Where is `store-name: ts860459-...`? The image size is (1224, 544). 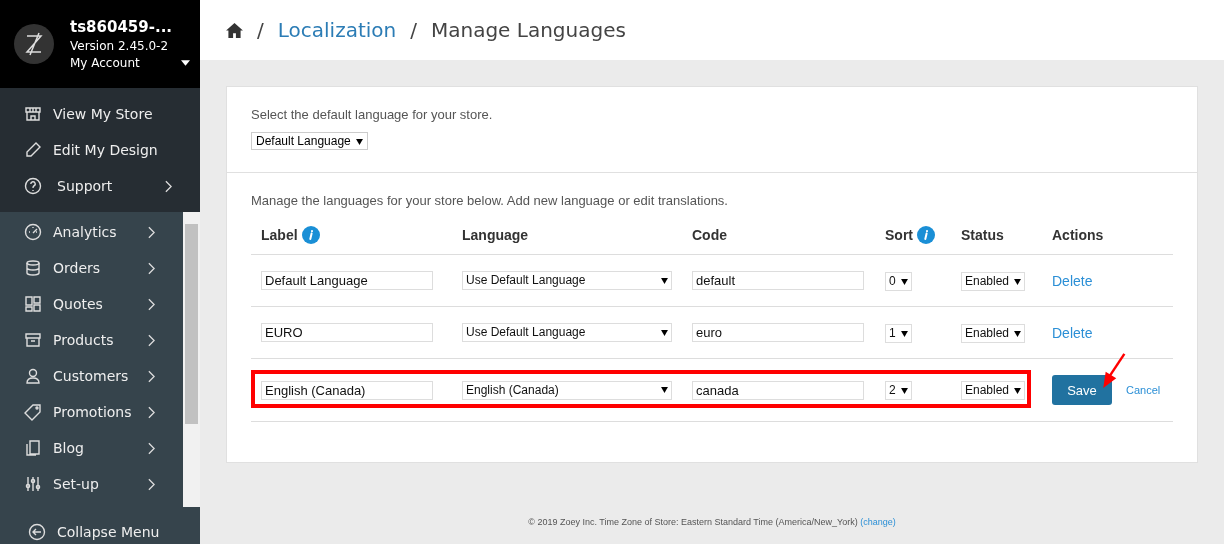
store-name: ts860459-... is located at coordinates (122, 27).